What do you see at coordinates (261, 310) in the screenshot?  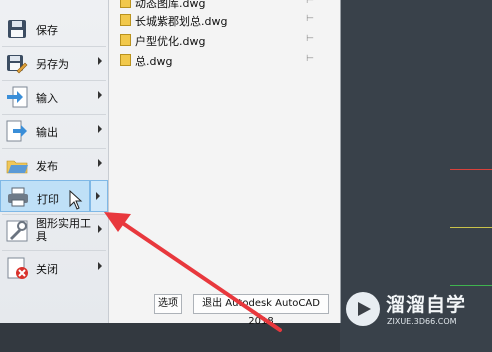 I see `exit-autocad-button: 退出 Autodesk AutoCAD 2018` at bounding box center [261, 310].